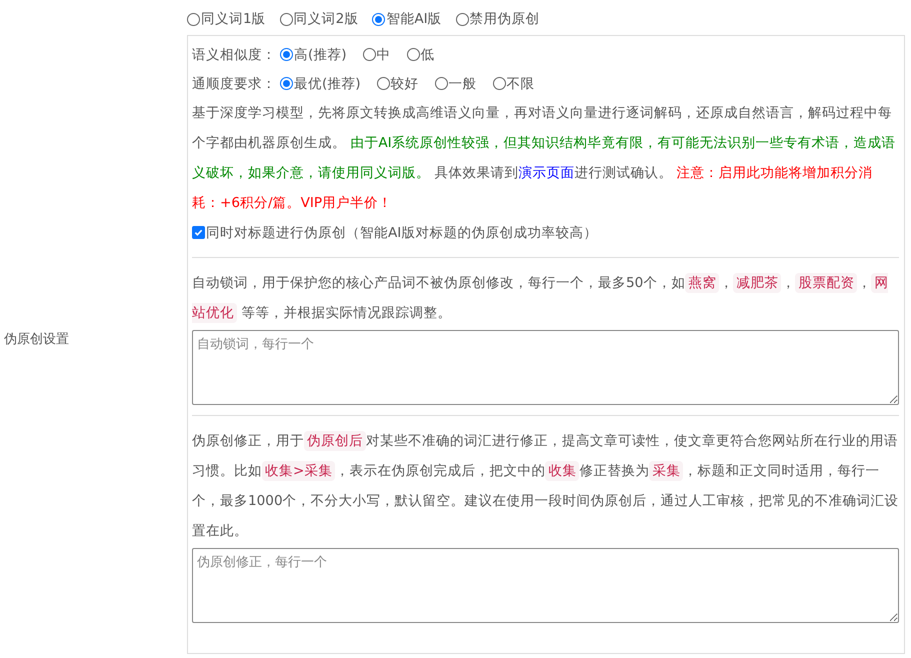 This screenshot has width=911, height=658. Describe the element at coordinates (320, 55) in the screenshot. I see `option-label: 高(推荐)` at that location.